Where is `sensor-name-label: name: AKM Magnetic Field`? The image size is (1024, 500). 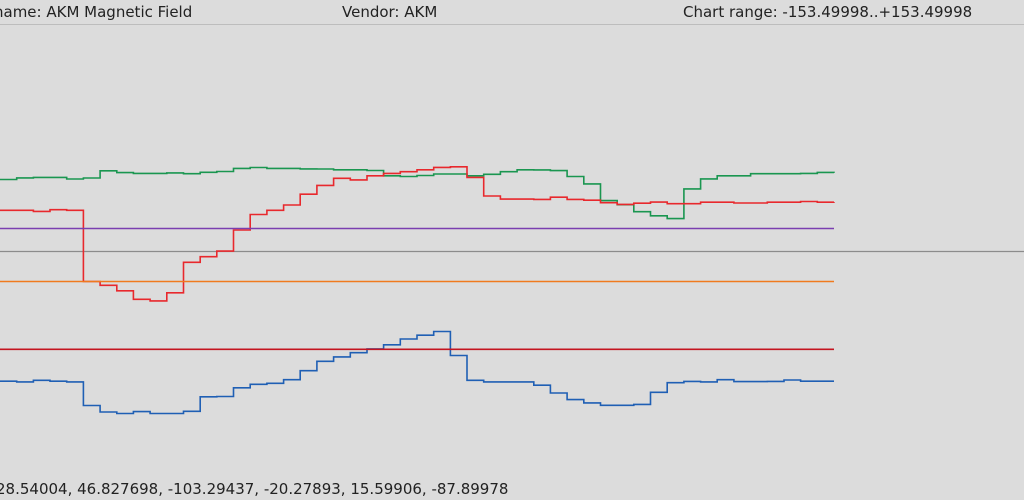 sensor-name-label: name: AKM Magnetic Field is located at coordinates (96, 12).